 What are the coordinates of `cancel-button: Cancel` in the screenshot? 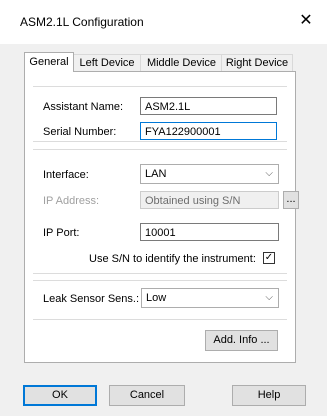 It's located at (147, 395).